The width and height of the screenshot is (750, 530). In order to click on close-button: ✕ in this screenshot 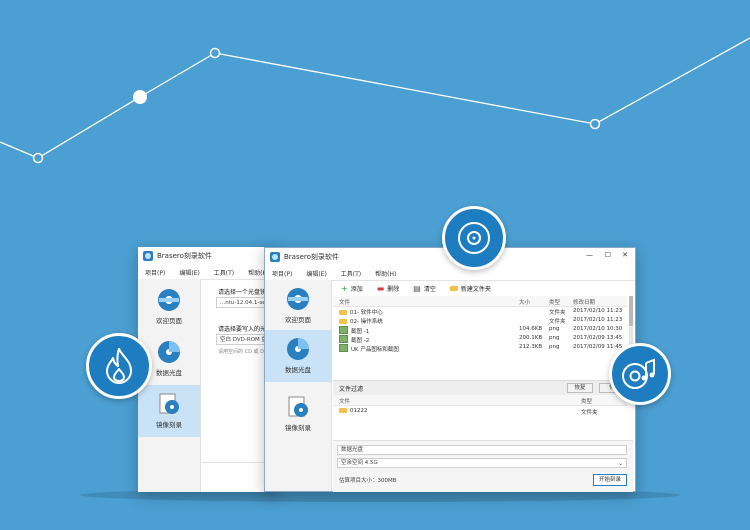, I will do `click(625, 255)`.